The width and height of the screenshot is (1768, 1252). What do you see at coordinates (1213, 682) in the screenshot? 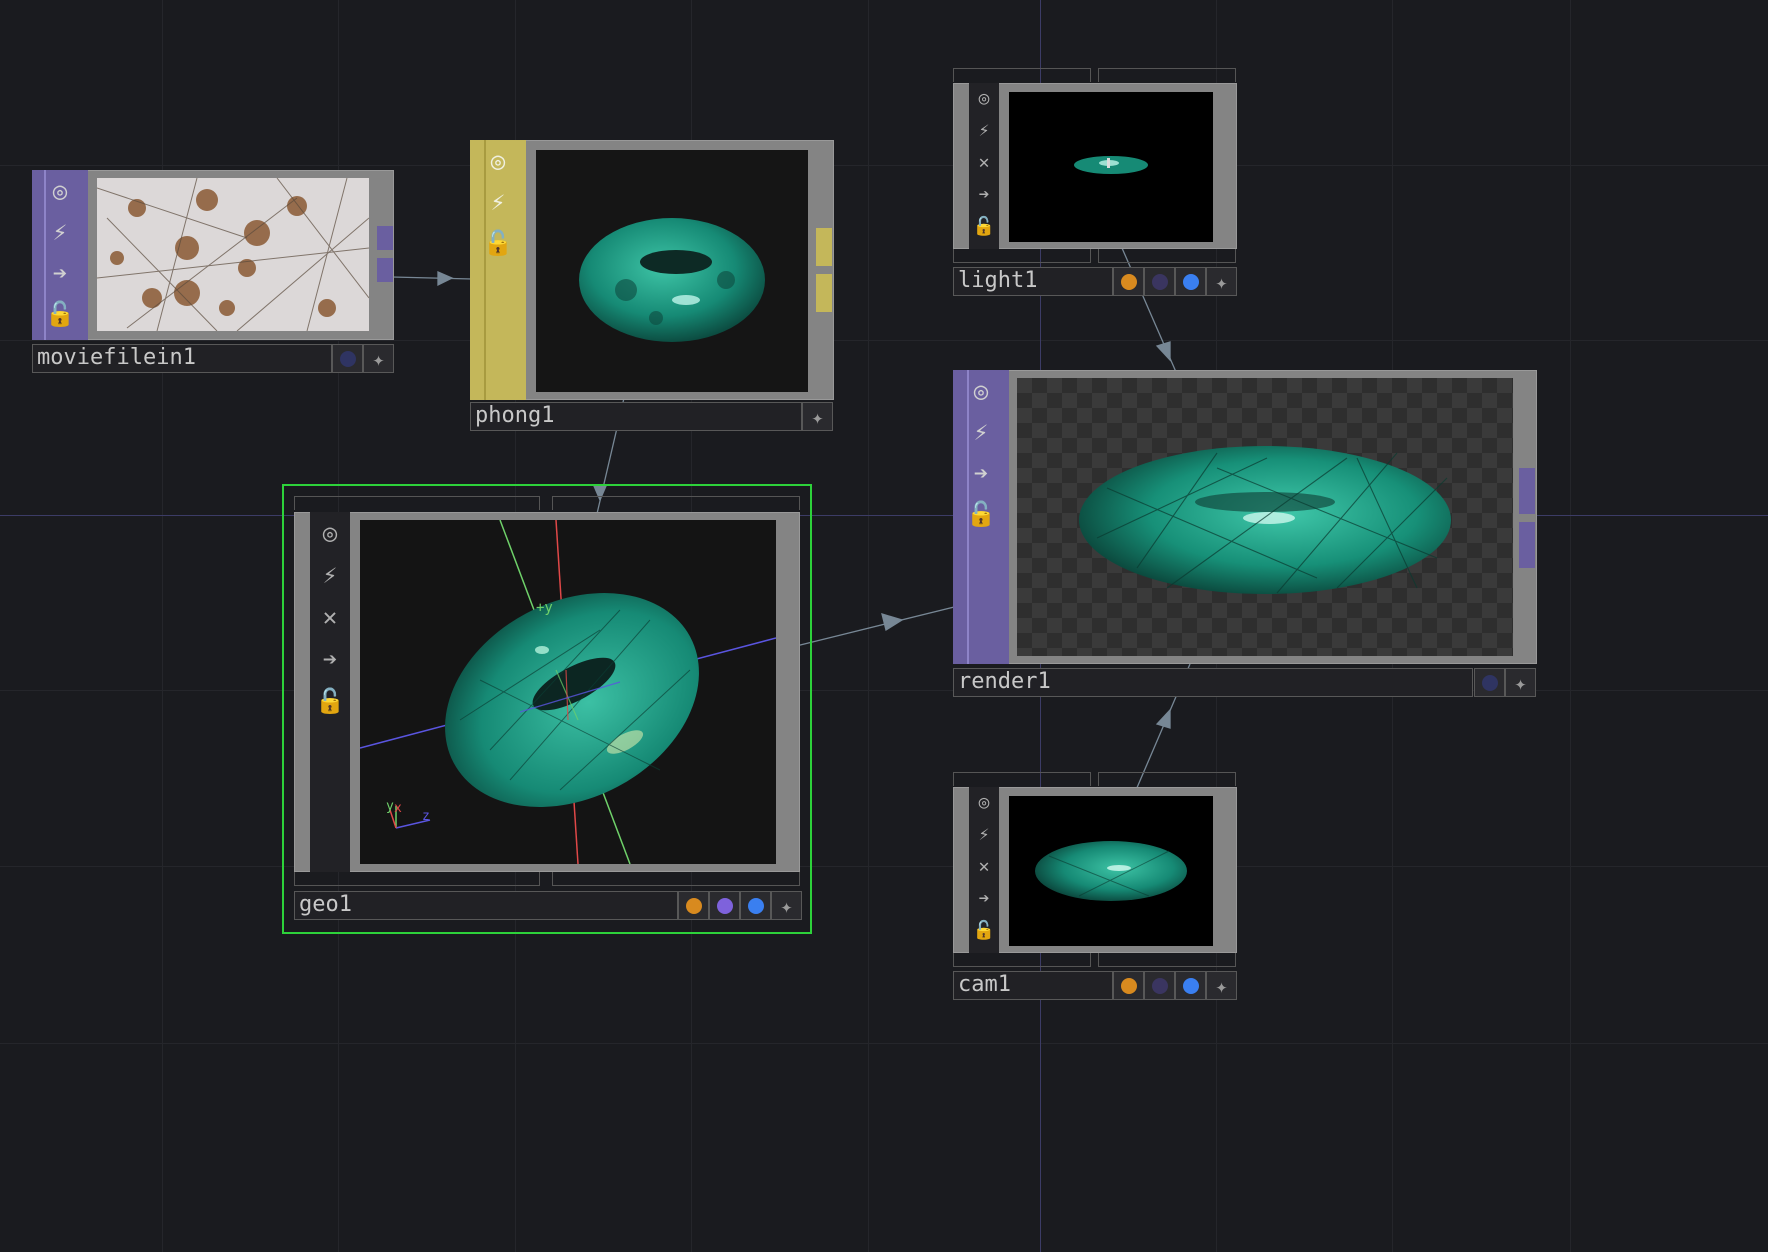
I see `node-name-label: render1` at bounding box center [1213, 682].